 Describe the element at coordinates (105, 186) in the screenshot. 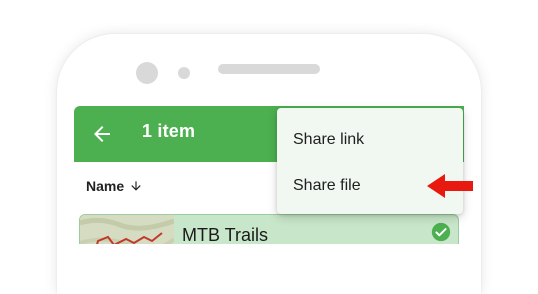

I see `sort-label: Name` at that location.